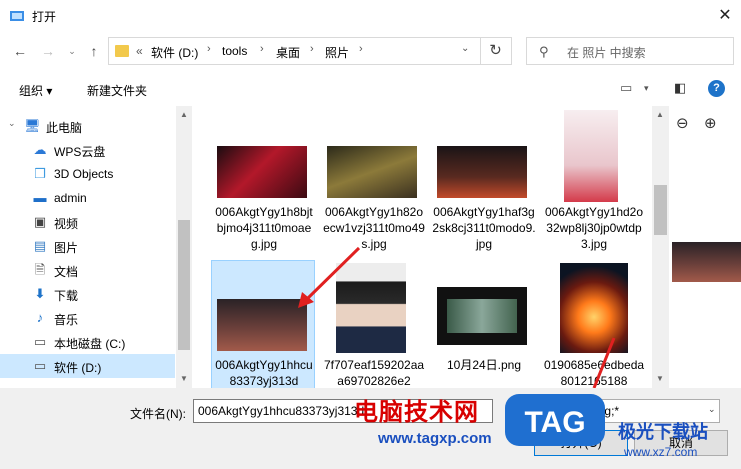 The image size is (741, 469). What do you see at coordinates (465, 48) in the screenshot?
I see `address-dropdown-icon: ⌄` at bounding box center [465, 48].